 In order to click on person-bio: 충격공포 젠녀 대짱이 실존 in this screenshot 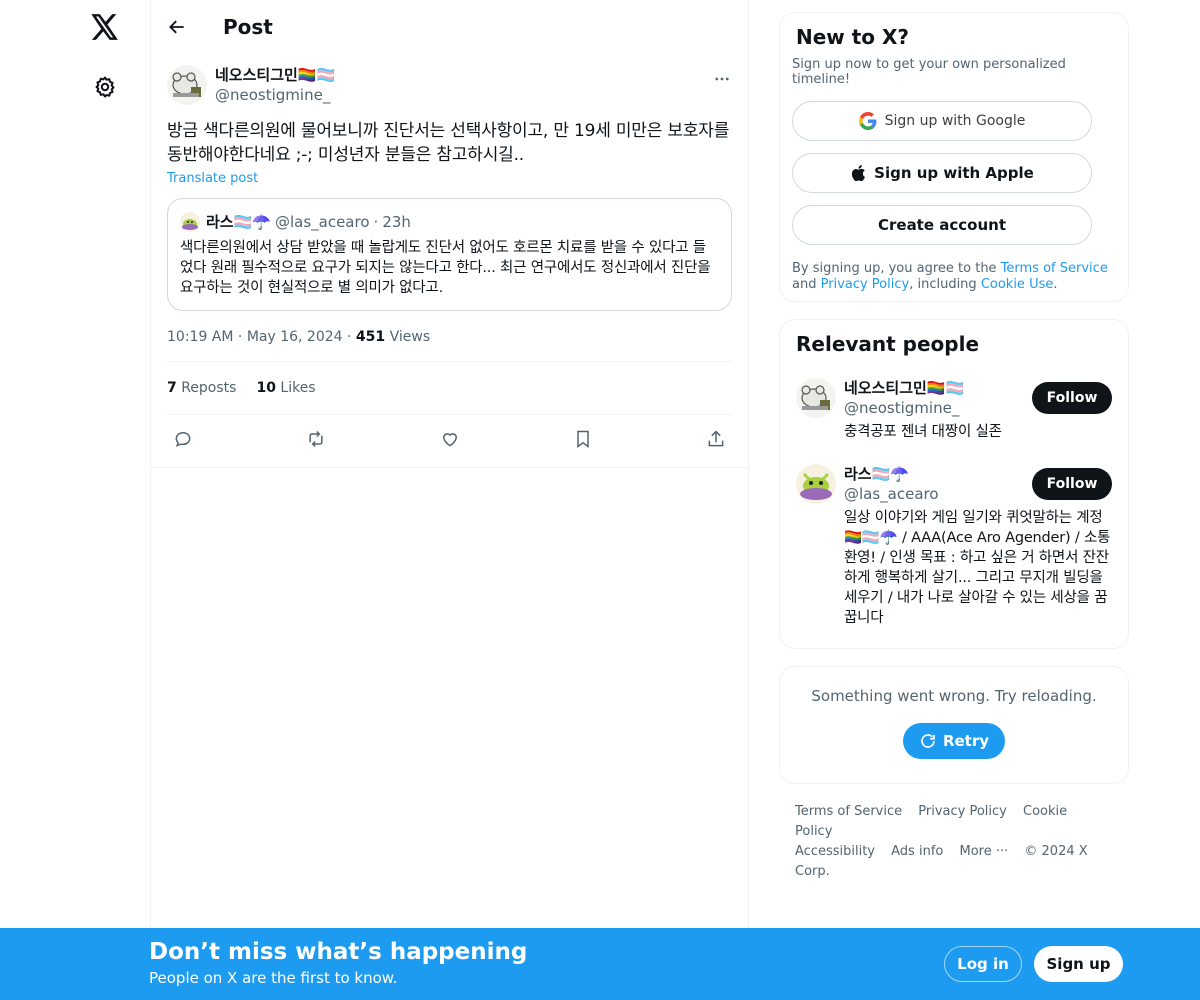, I will do `click(923, 432)`.